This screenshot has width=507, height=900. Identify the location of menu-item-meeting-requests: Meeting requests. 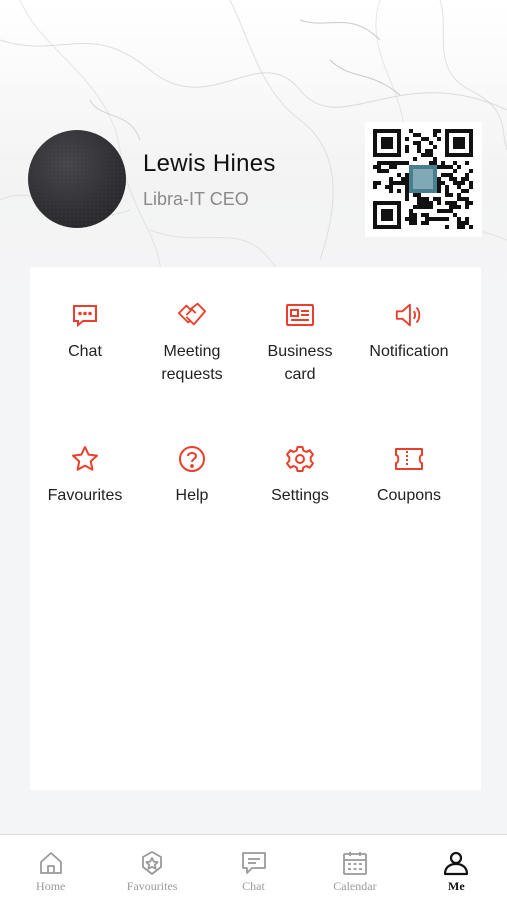
(192, 343).